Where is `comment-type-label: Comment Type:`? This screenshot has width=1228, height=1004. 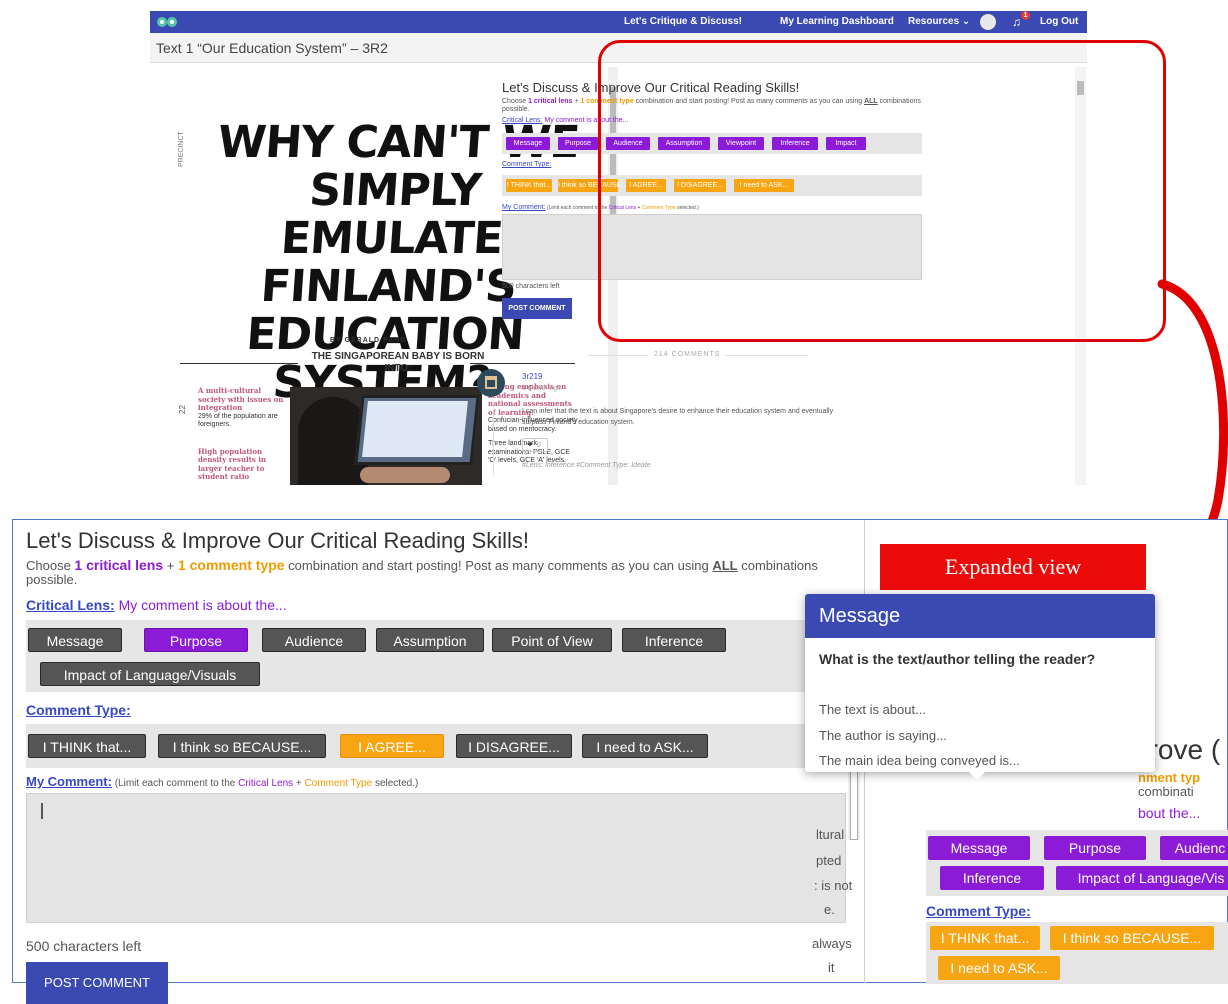
comment-type-label: Comment Type: is located at coordinates (527, 164).